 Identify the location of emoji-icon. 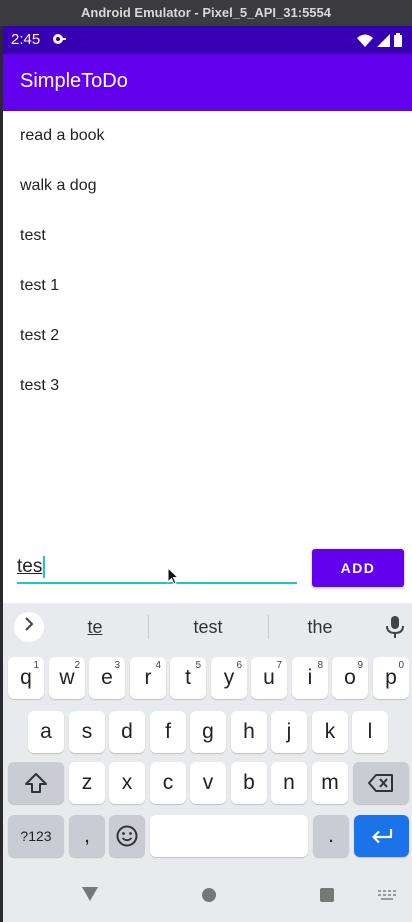
(127, 836).